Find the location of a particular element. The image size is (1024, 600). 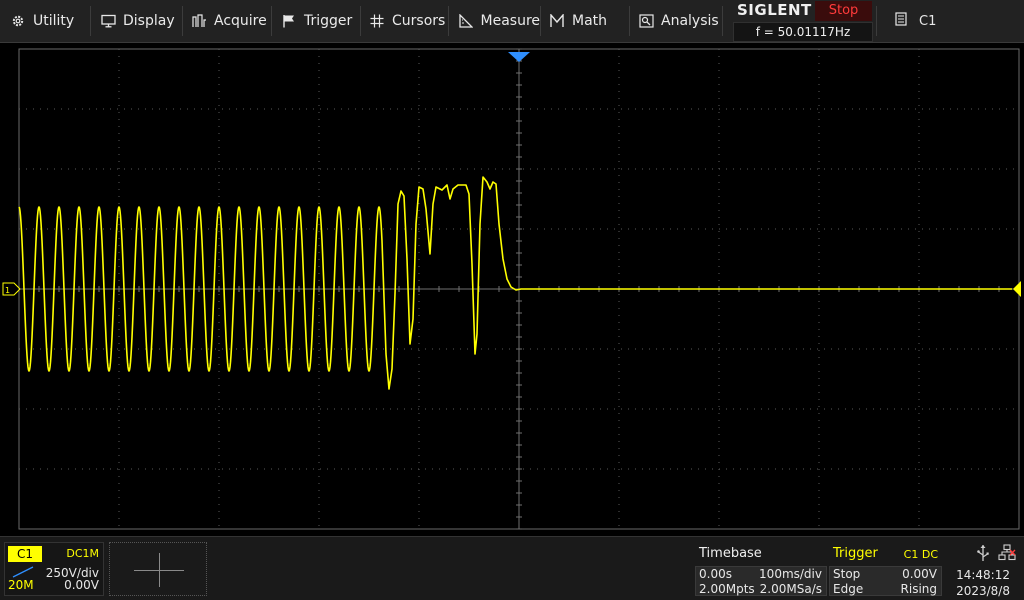

trigger-values: Stop 0.00V Edge Rising is located at coordinates (885, 581).